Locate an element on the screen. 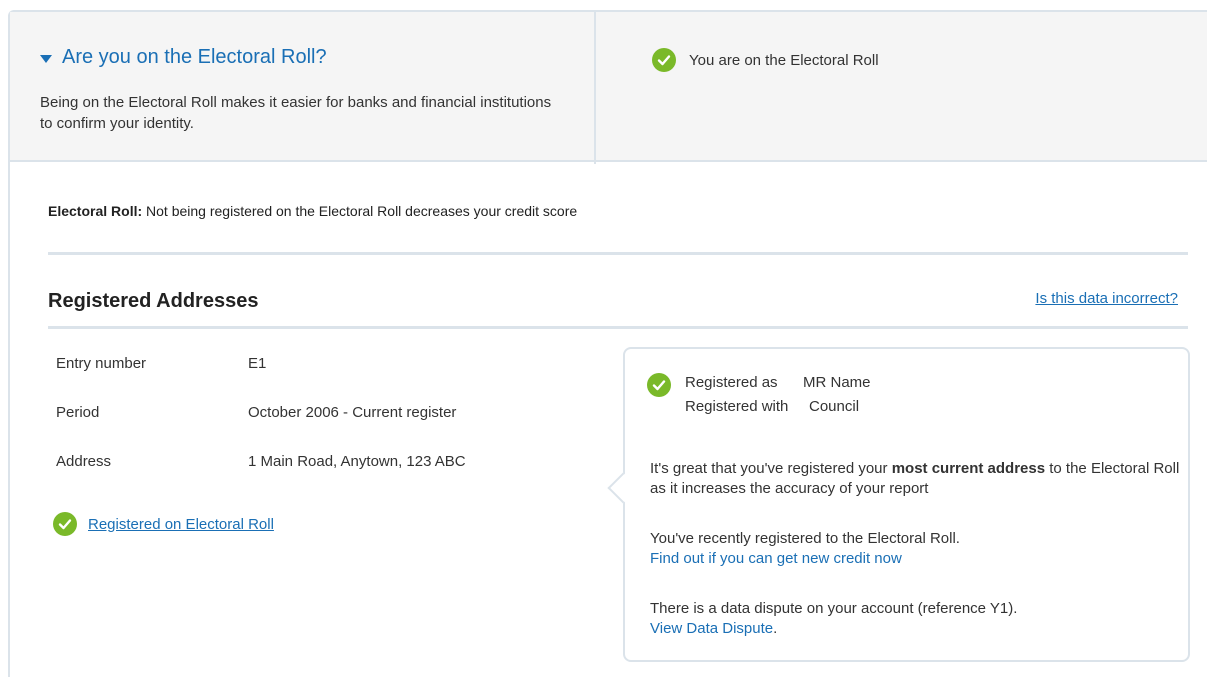 The image size is (1207, 677). toggle-title: Are you on the Electoral Roll? is located at coordinates (194, 57).